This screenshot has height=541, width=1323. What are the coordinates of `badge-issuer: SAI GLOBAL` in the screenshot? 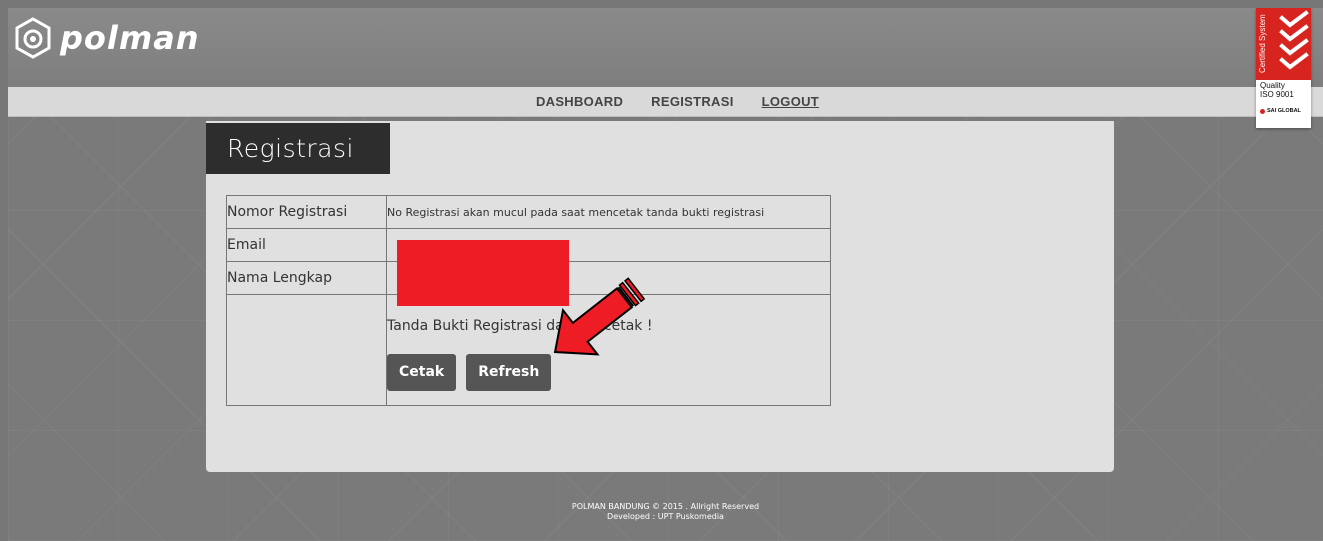 It's located at (1285, 111).